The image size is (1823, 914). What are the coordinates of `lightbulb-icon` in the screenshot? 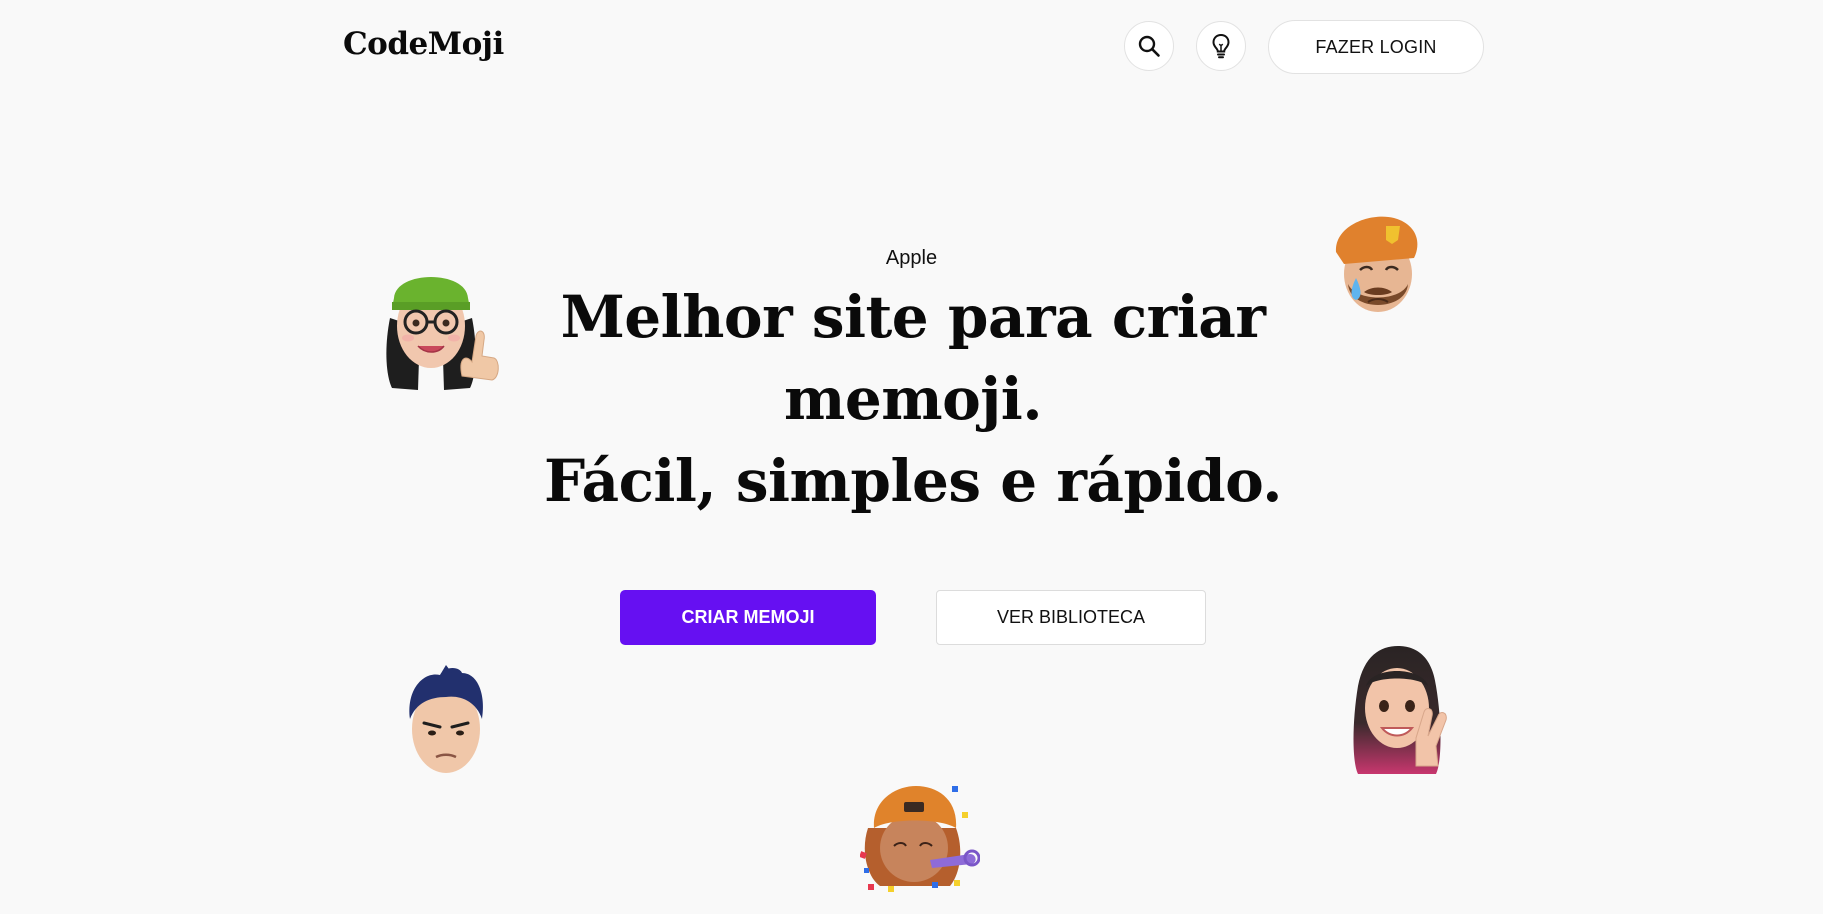 It's located at (1221, 46).